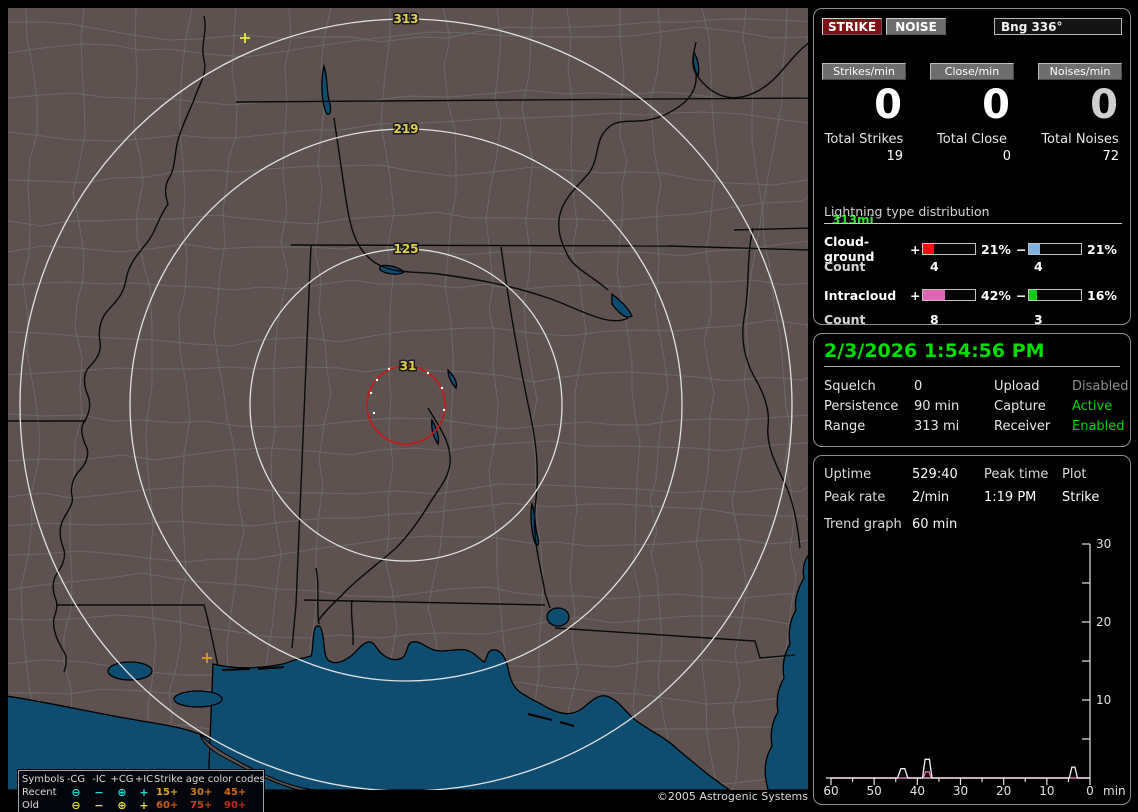  What do you see at coordinates (864, 139) in the screenshot?
I see `total-strikes-label: Total Strikes` at bounding box center [864, 139].